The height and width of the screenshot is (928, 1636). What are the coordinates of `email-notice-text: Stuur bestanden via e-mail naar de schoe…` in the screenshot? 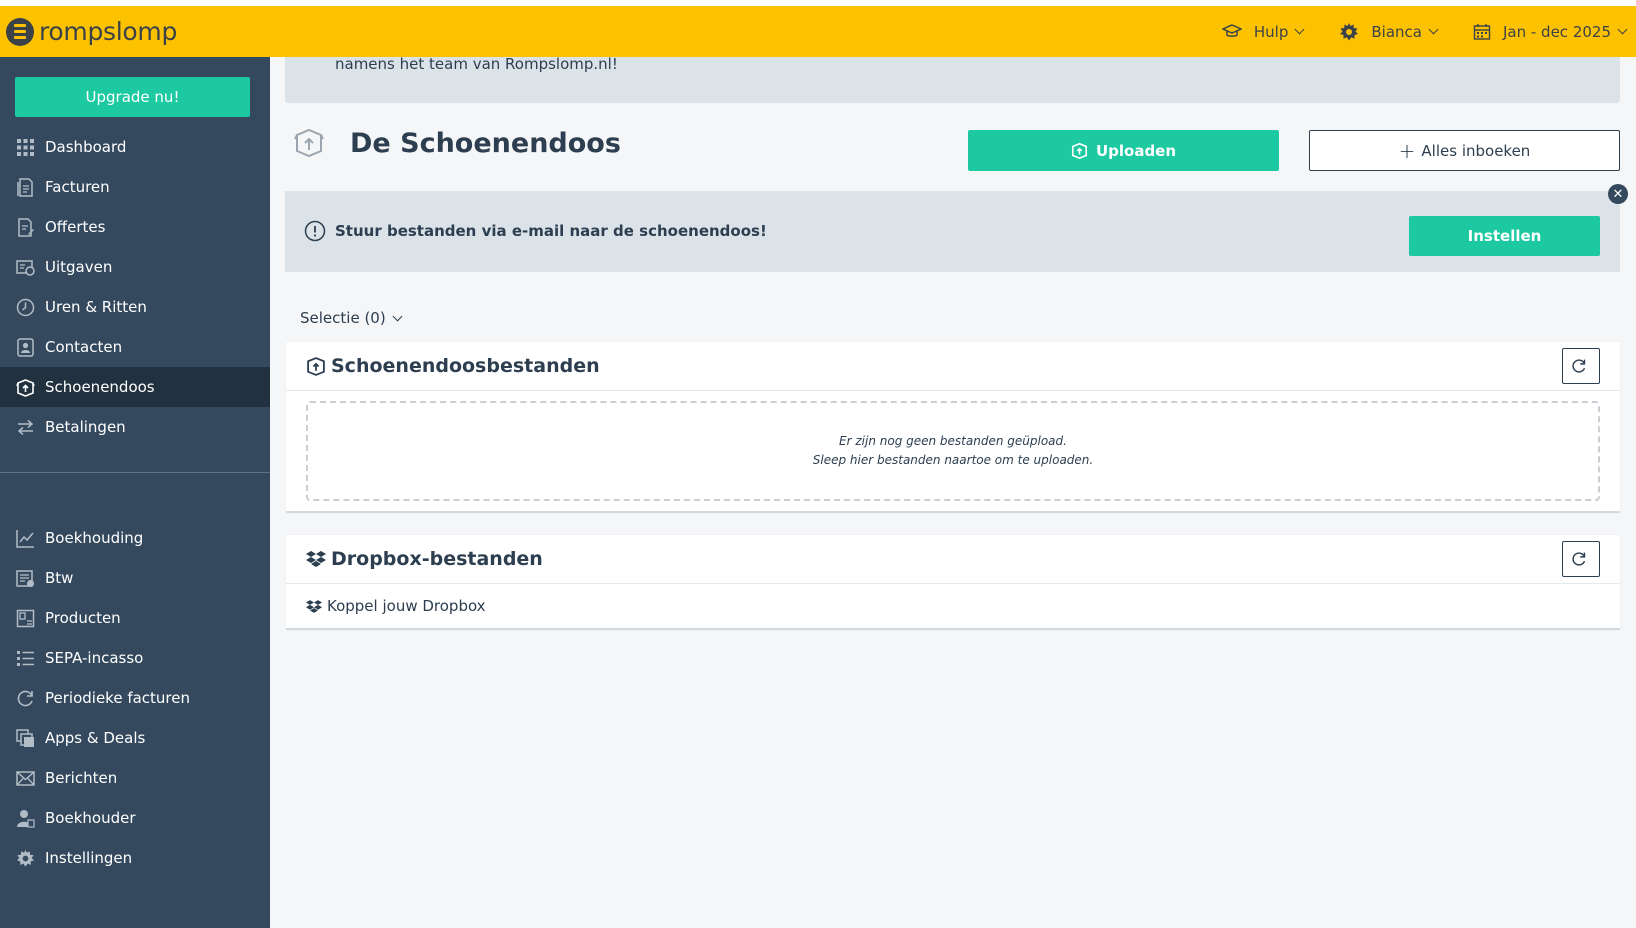 It's located at (551, 231).